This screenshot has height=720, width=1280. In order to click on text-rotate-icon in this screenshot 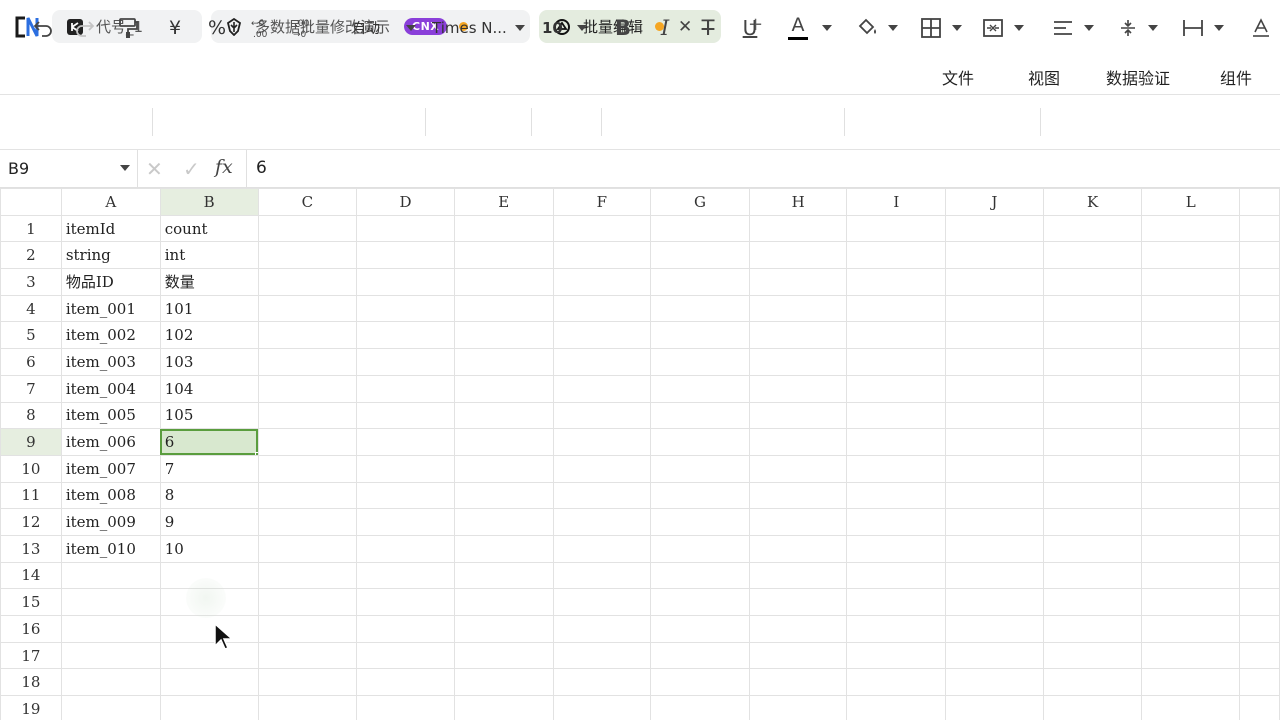, I will do `click(1261, 28)`.